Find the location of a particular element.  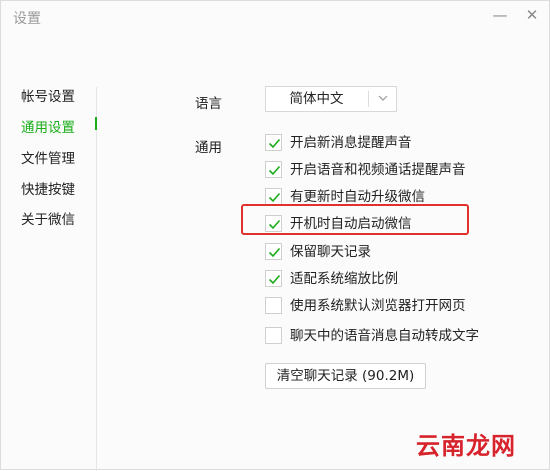

option-label: 开启语音和视频通话提醒声音 is located at coordinates (378, 170).